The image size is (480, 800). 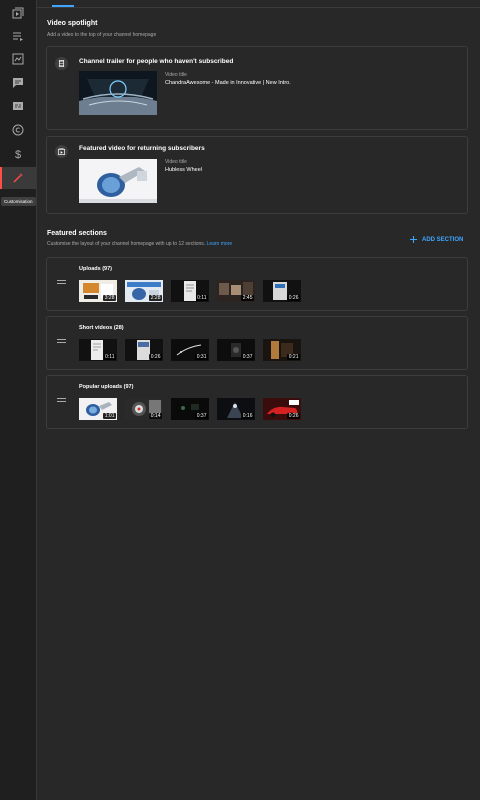 I want to click on video-duration: 0:31, so click(x=201, y=357).